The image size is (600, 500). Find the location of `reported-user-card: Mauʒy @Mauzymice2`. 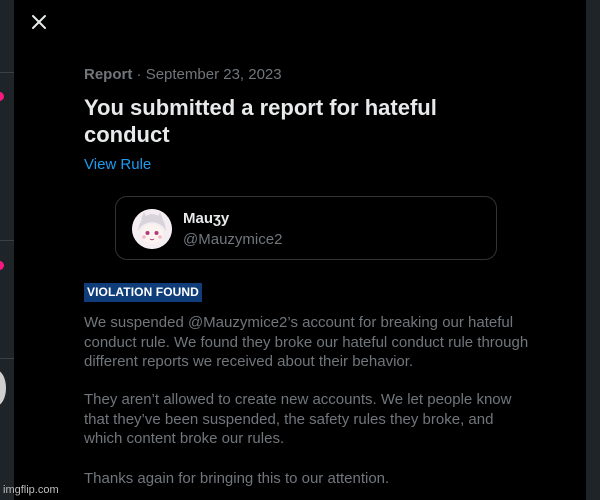

reported-user-card: Mauʒy @Mauzymice2 is located at coordinates (306, 228).